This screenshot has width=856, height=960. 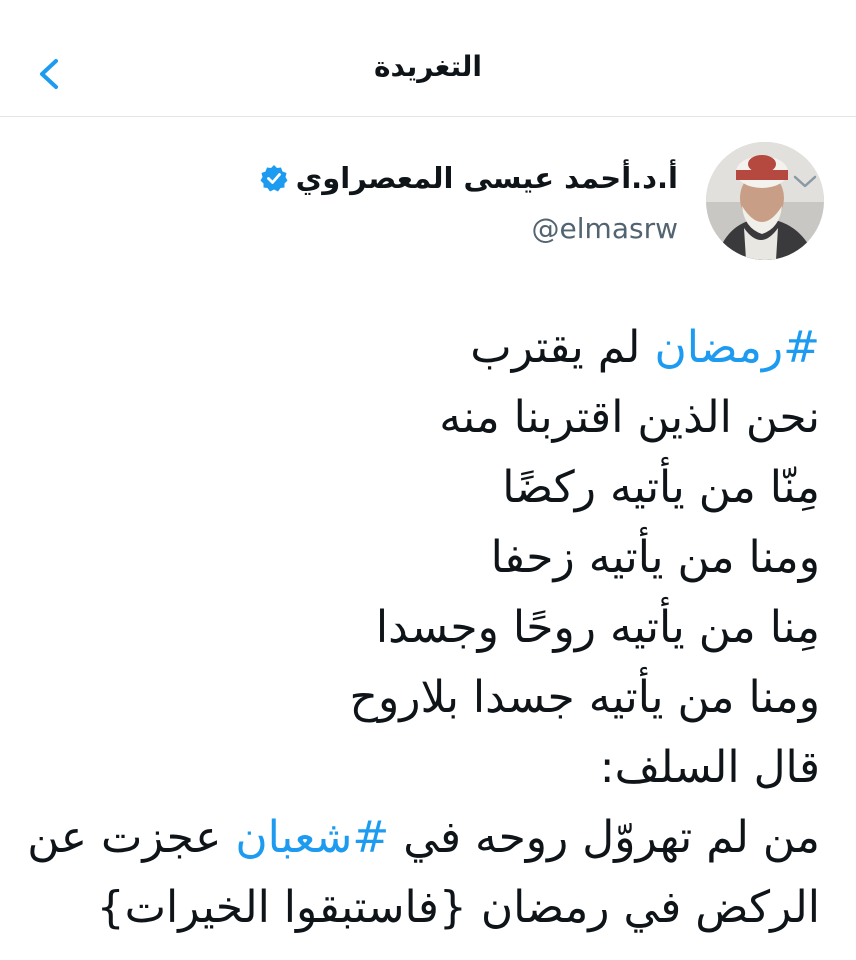 I want to click on tweet-line: #رمضان لم يقترب, so click(x=425, y=348).